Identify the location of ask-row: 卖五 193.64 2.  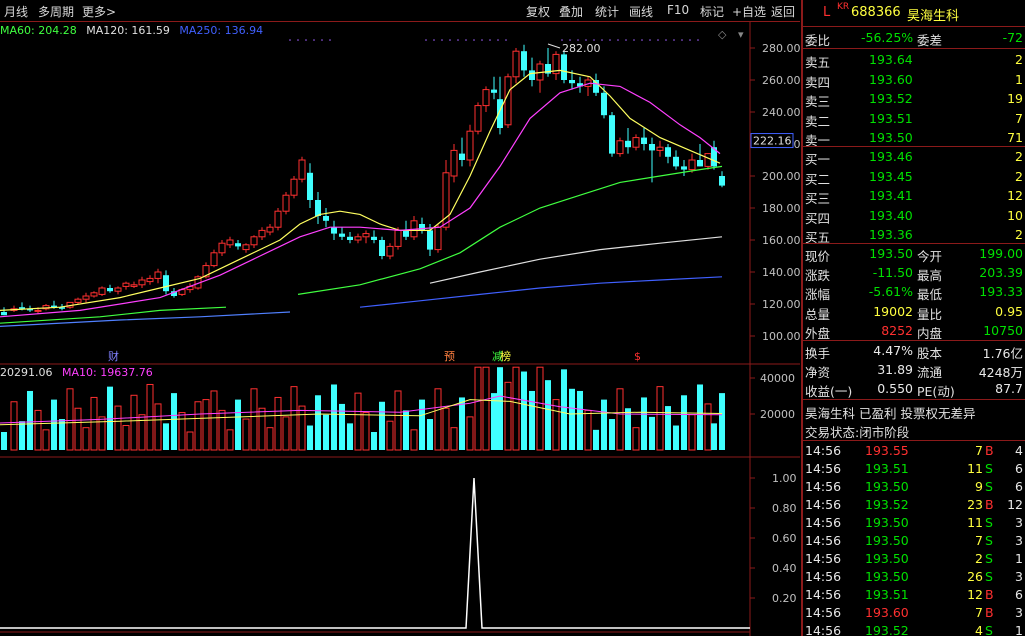
(914, 60).